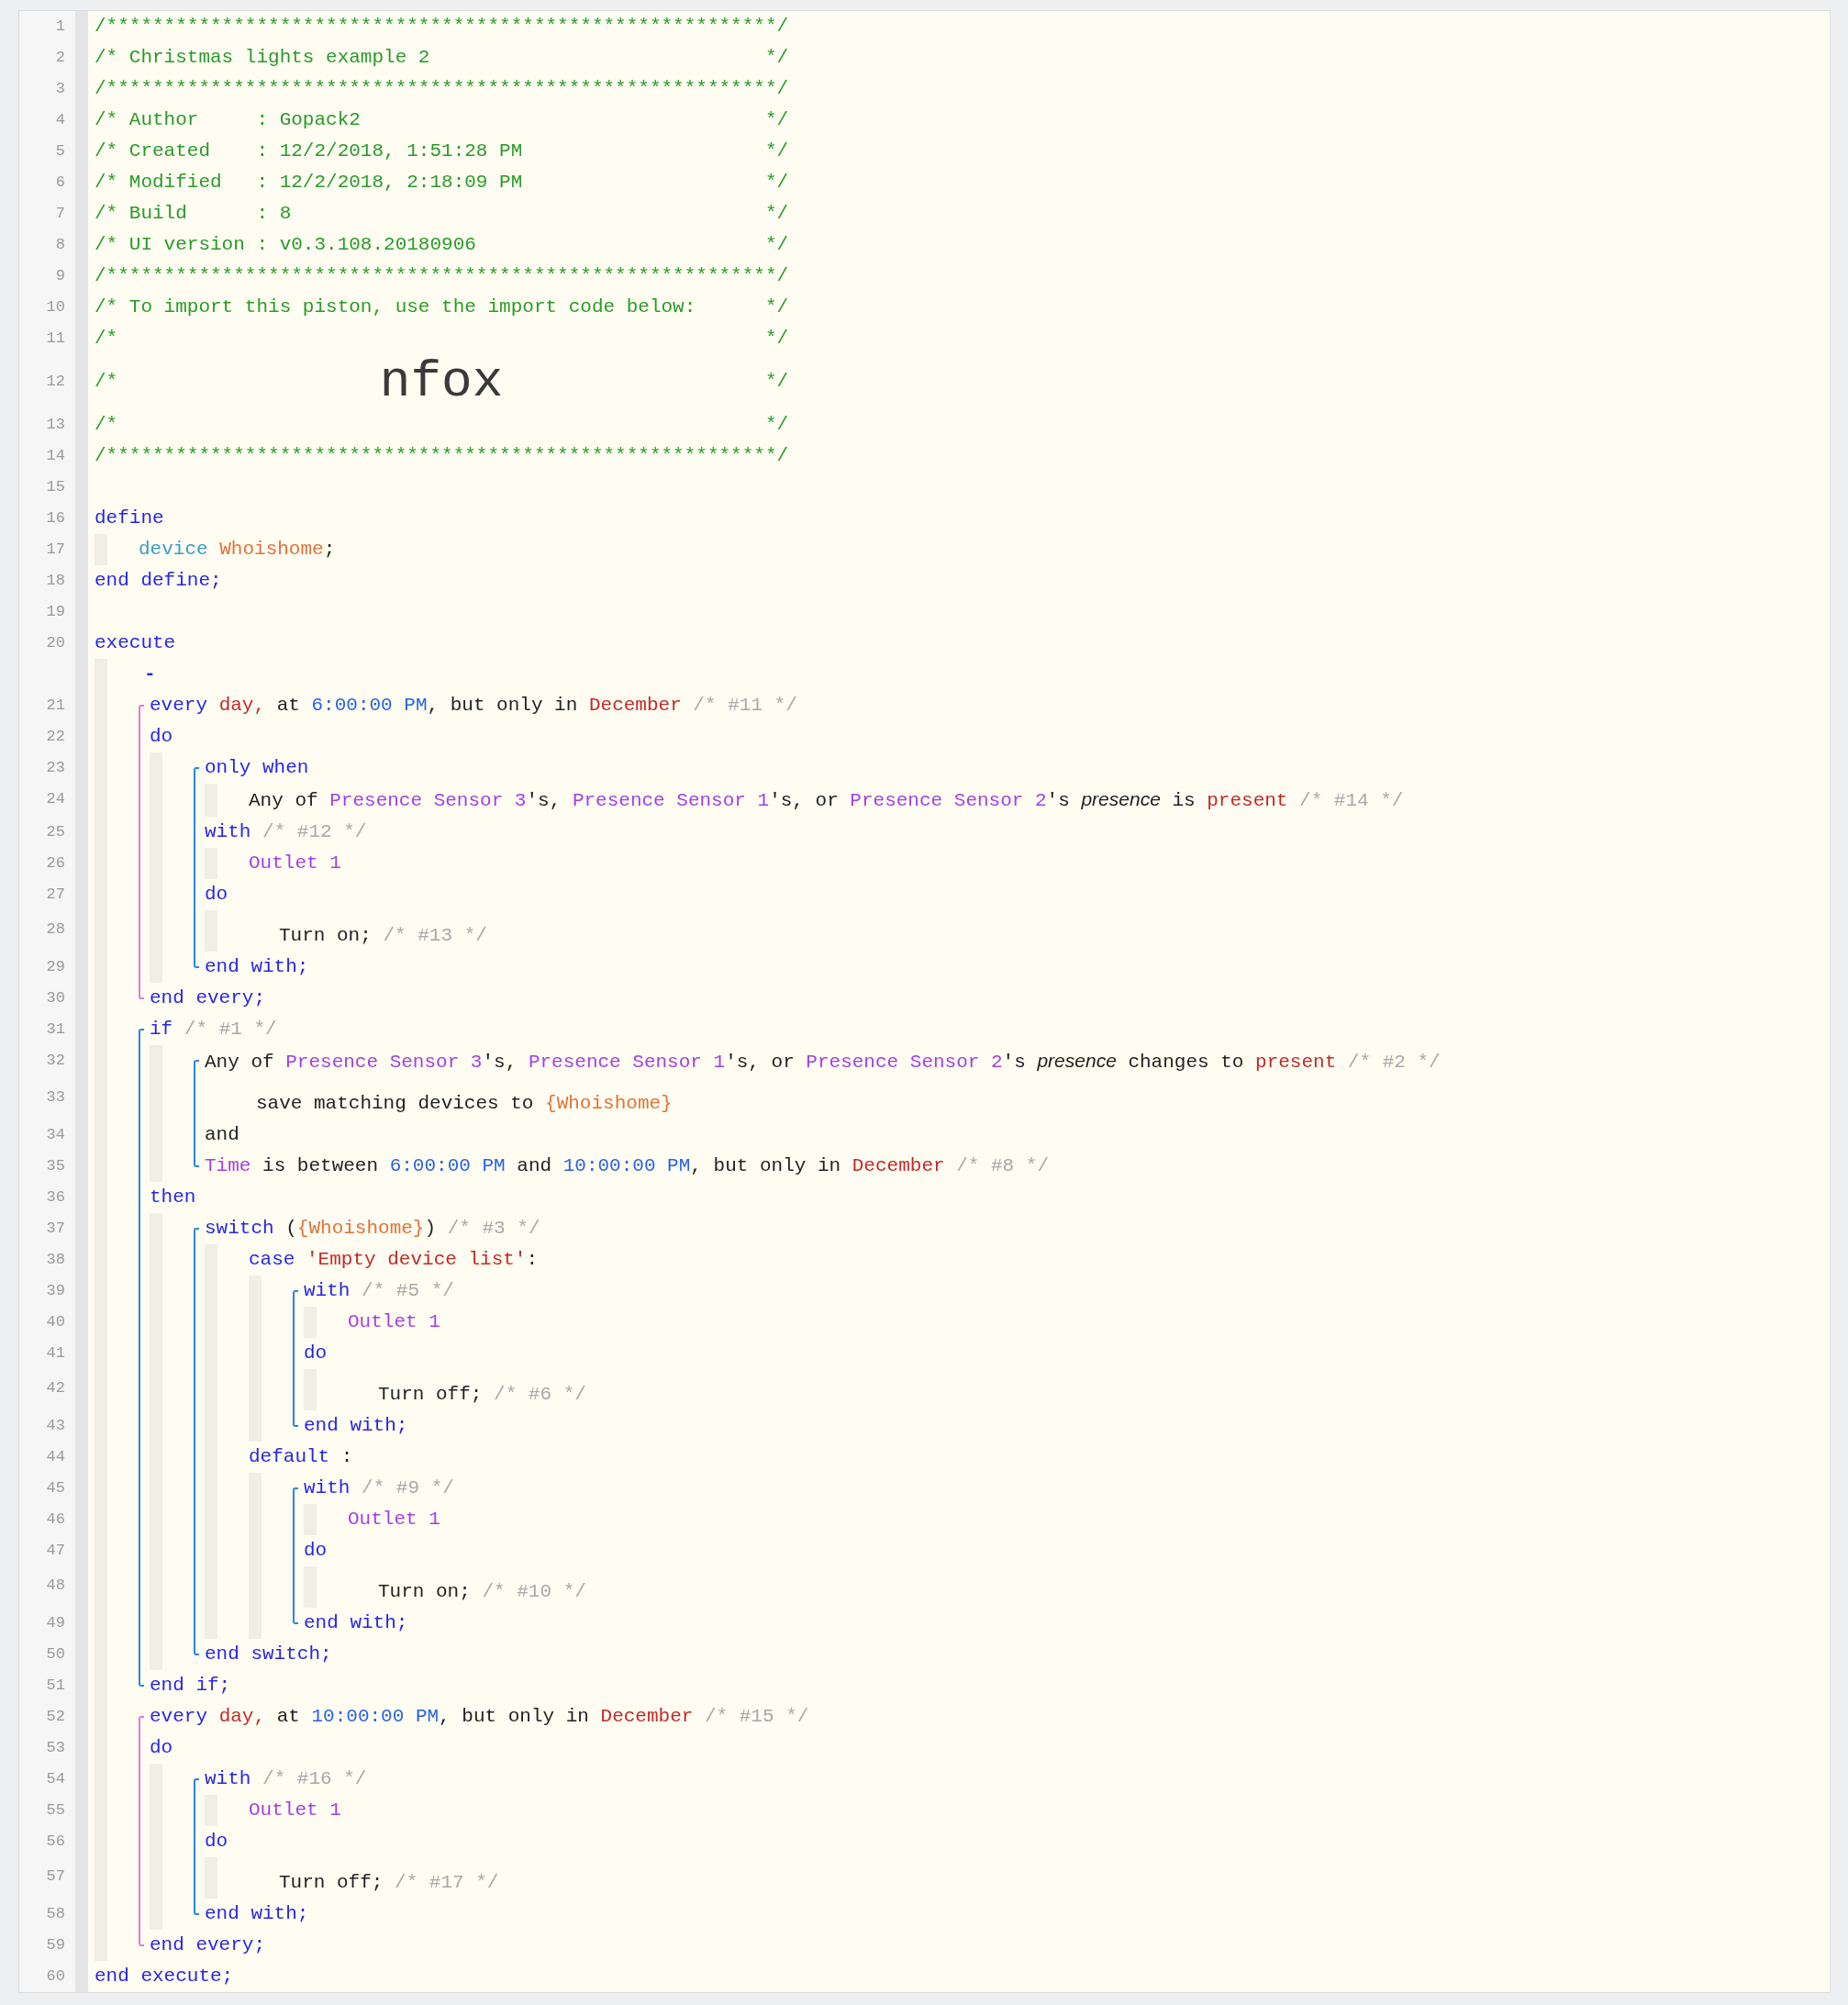 This screenshot has height=2005, width=1848. Describe the element at coordinates (55, 1197) in the screenshot. I see `line-number: 36` at that location.